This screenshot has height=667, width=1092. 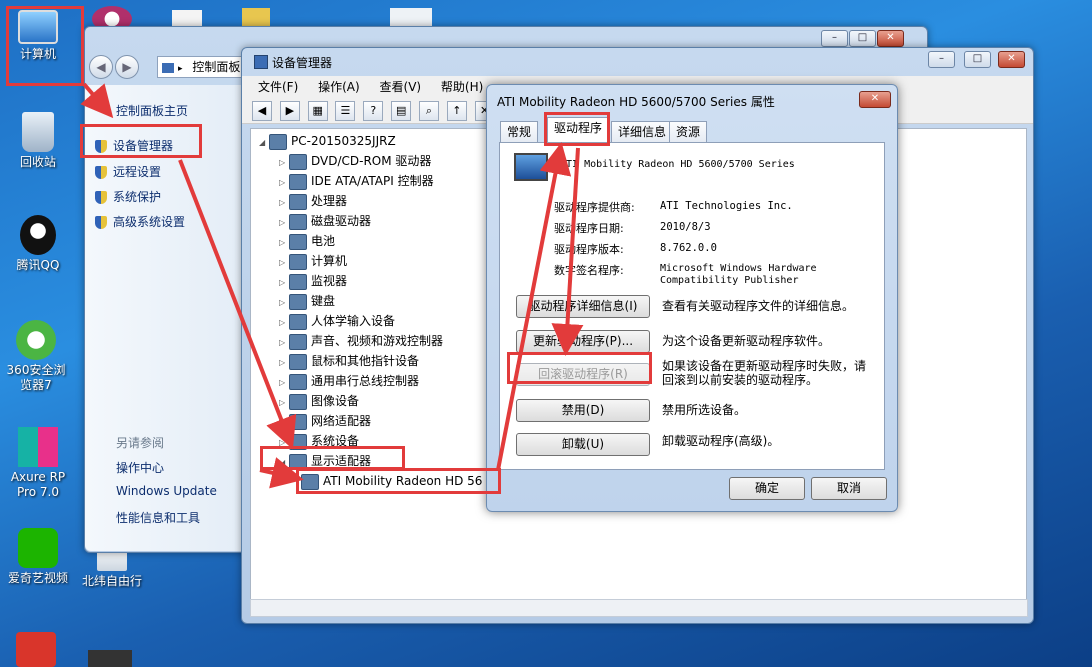 What do you see at coordinates (849, 488) in the screenshot?
I see `cancel-button: 取消` at bounding box center [849, 488].